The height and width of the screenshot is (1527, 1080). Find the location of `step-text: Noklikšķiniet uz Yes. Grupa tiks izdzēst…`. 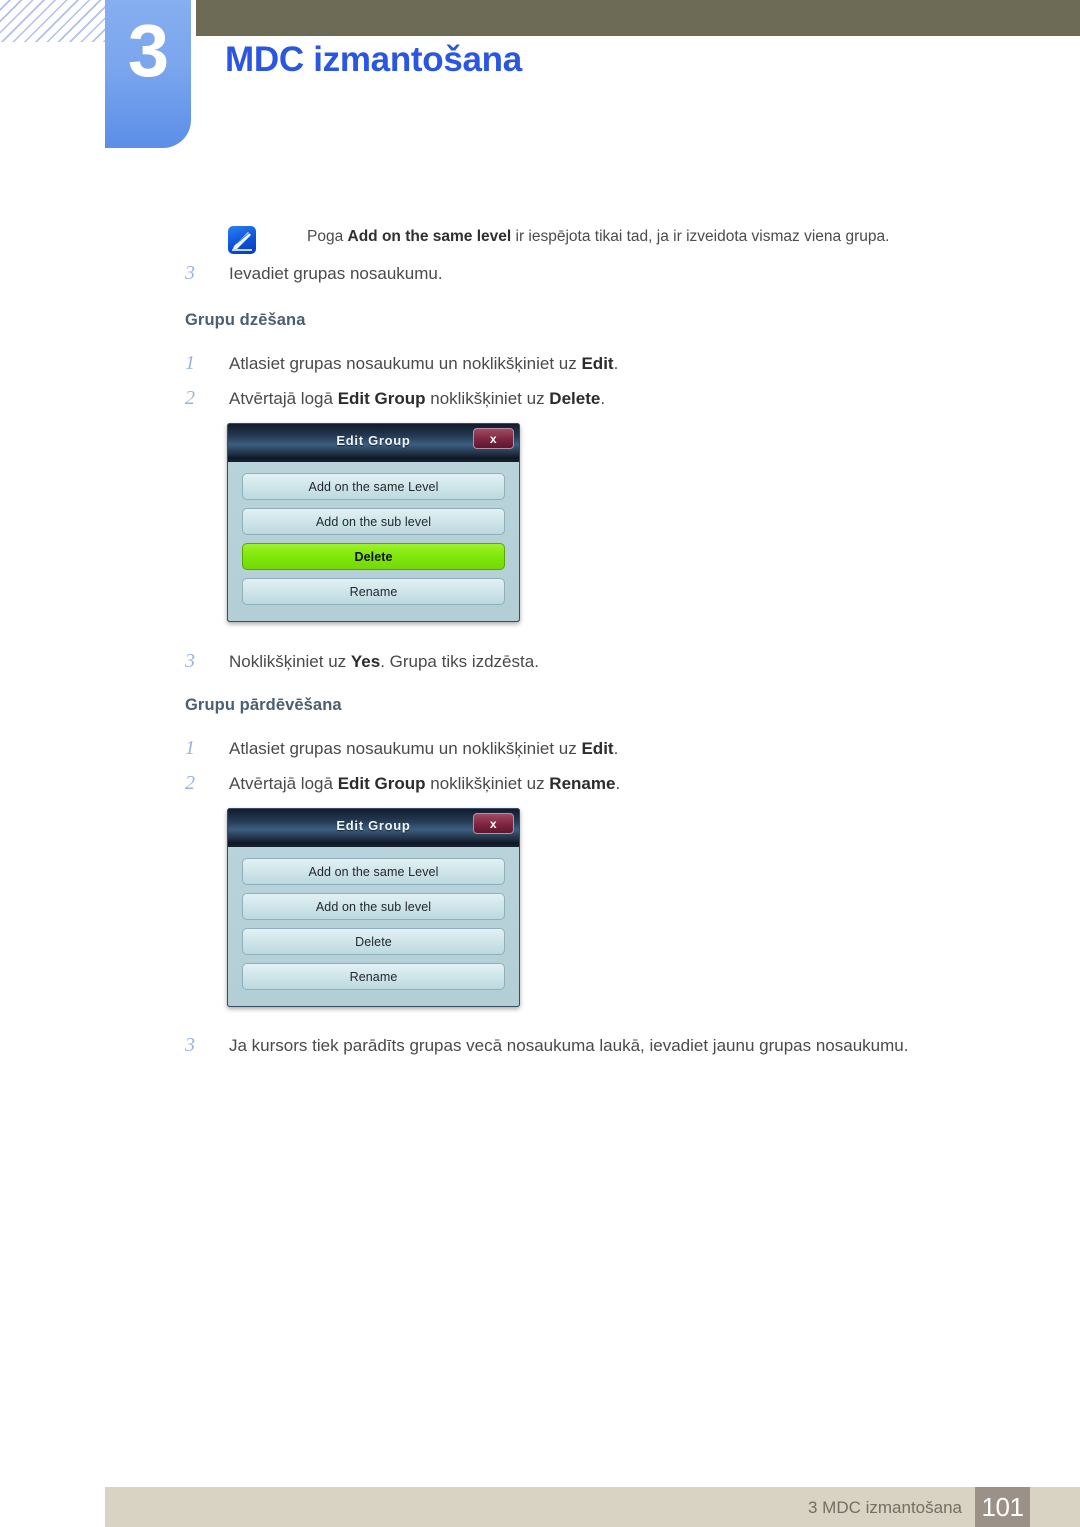

step-text: Noklikšķiniet uz Yes. Grupa tiks izdzēst… is located at coordinates (384, 662).